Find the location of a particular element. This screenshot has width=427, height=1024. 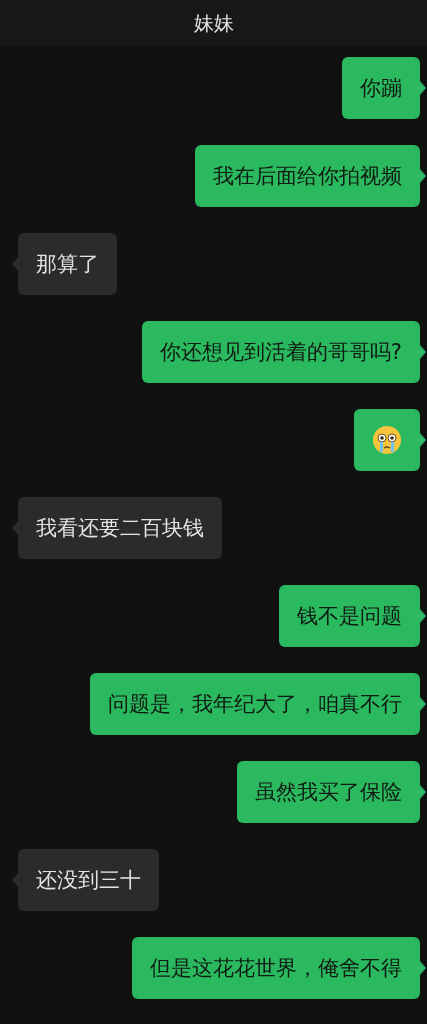

received-message: 还没到三十 is located at coordinates (88, 880).